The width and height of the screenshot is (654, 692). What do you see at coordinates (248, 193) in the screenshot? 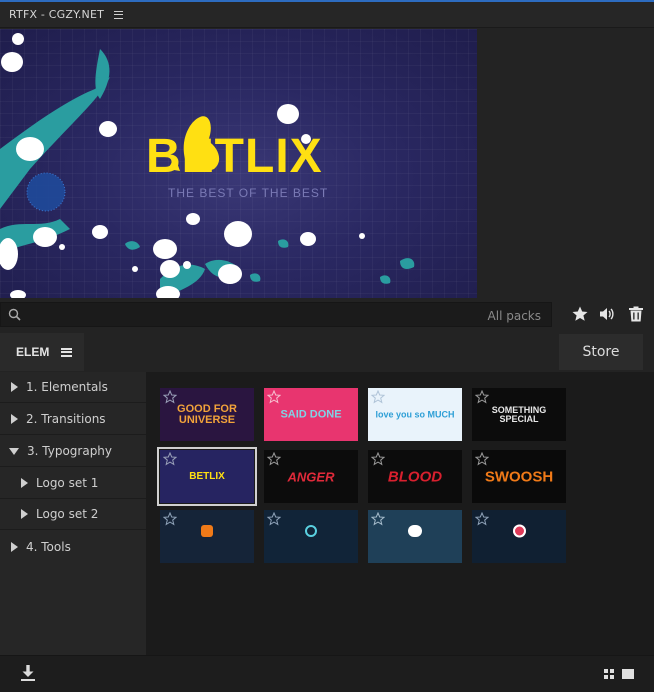
I see `preview-logo-tagline: THE BEST OF THE BEST` at bounding box center [248, 193].